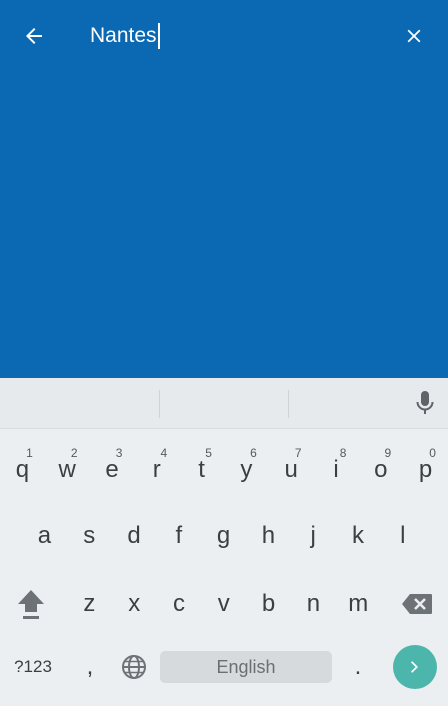 Image resolution: width=448 pixels, height=706 pixels. I want to click on search-field: Nantes, so click(235, 36).